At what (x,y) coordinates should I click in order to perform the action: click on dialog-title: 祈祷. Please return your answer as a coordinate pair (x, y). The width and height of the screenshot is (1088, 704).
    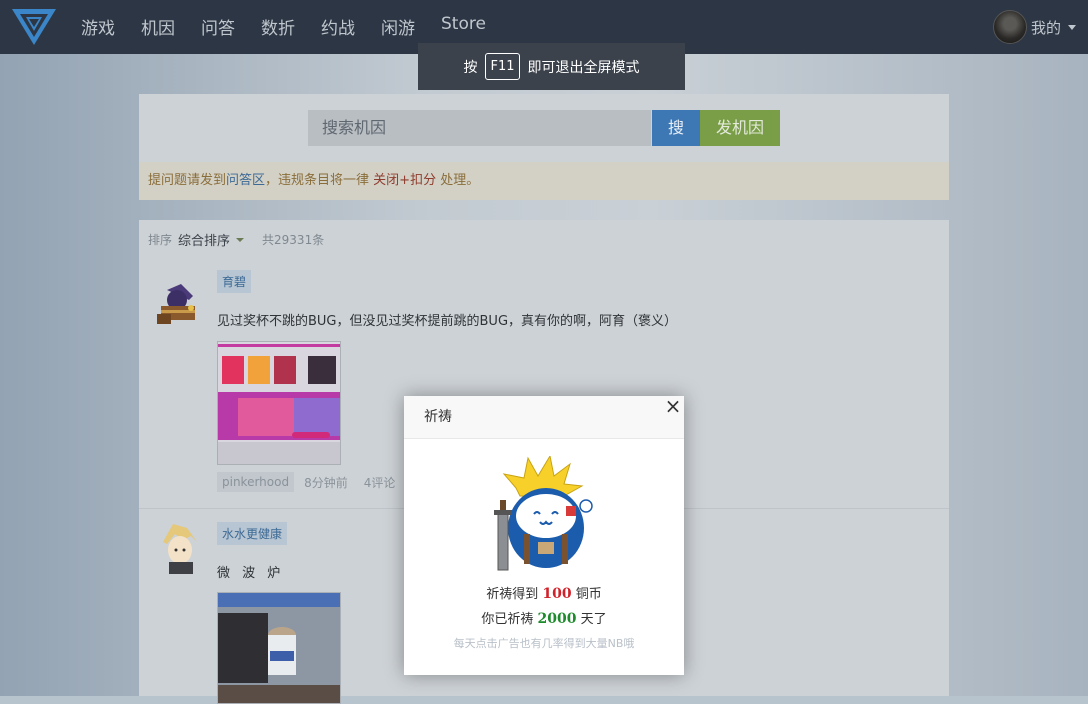
    Looking at the image, I should click on (544, 417).